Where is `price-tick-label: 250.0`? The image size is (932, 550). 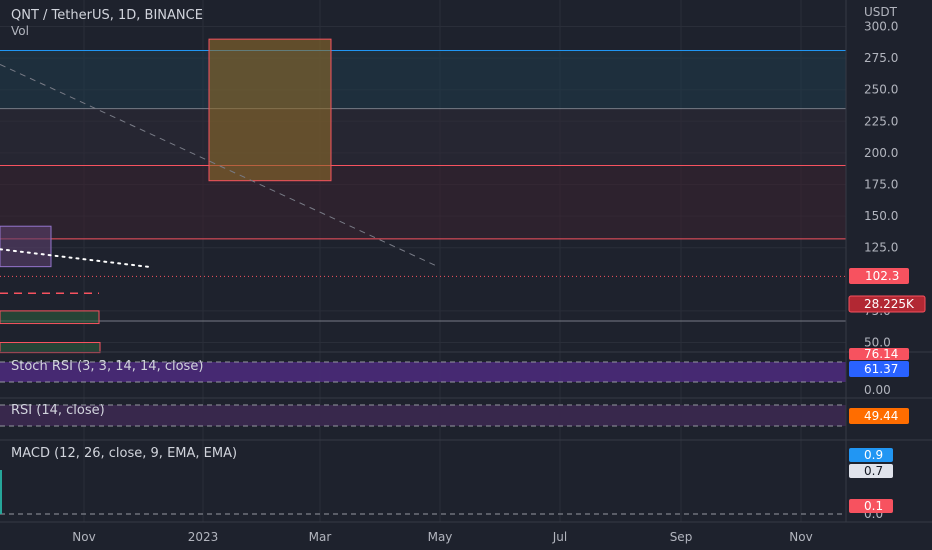
price-tick-label: 250.0 is located at coordinates (881, 90).